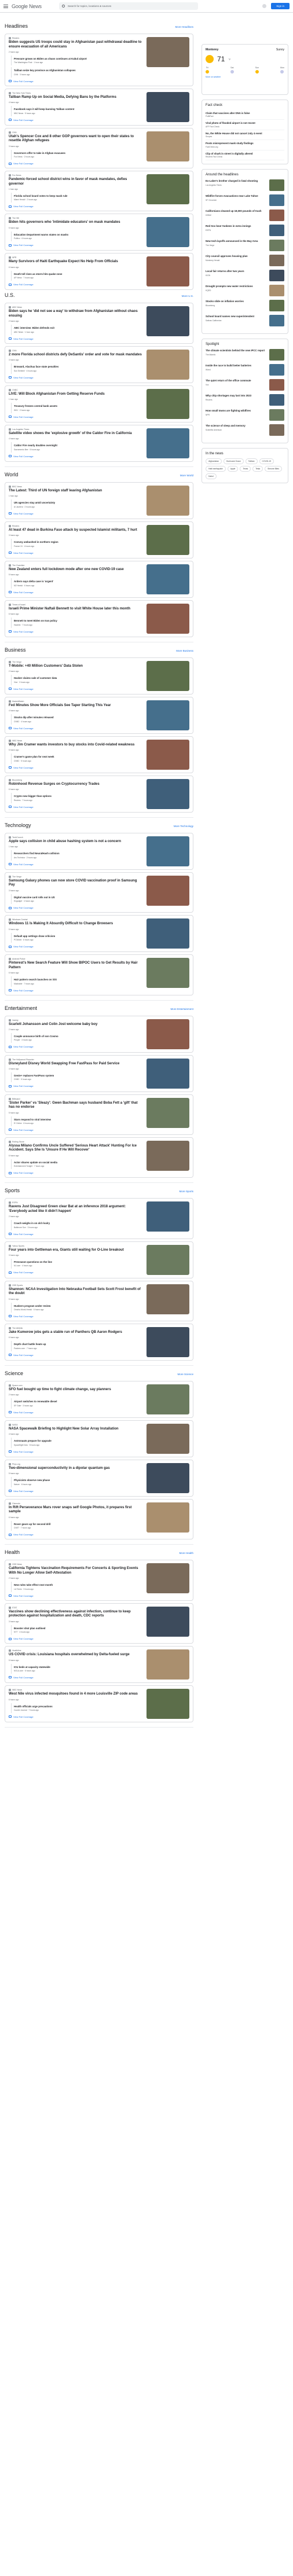 The height and width of the screenshot is (2576, 293). I want to click on source-name: Healthline, so click(76, 1651).